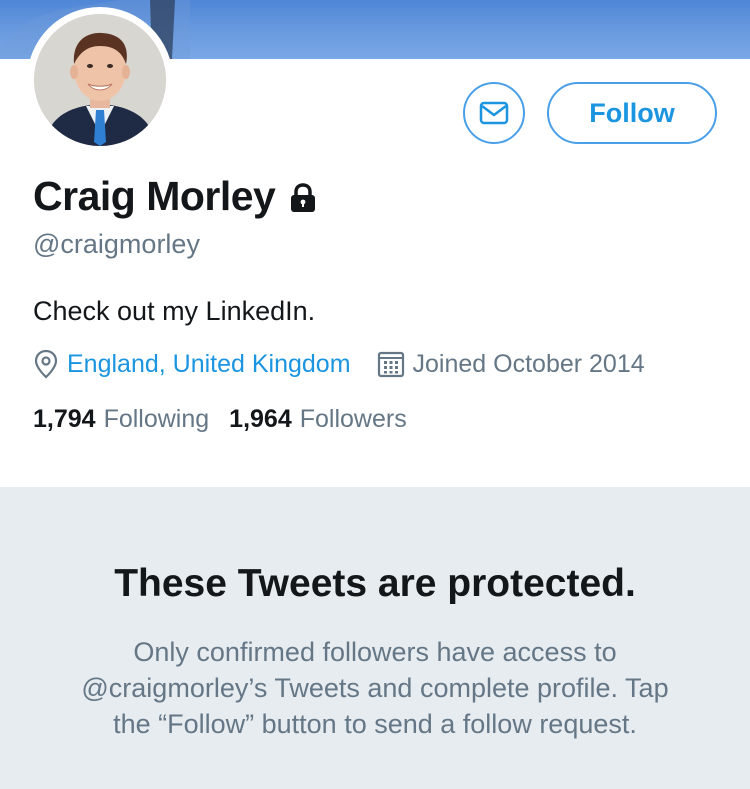  Describe the element at coordinates (116, 244) in the screenshot. I see `profile-handle: @craigmorley` at that location.